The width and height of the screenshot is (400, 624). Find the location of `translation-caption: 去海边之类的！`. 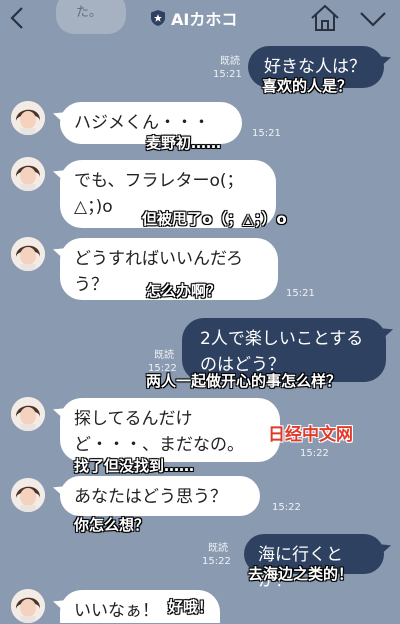

translation-caption: 去海边之类的！ is located at coordinates (301, 574).